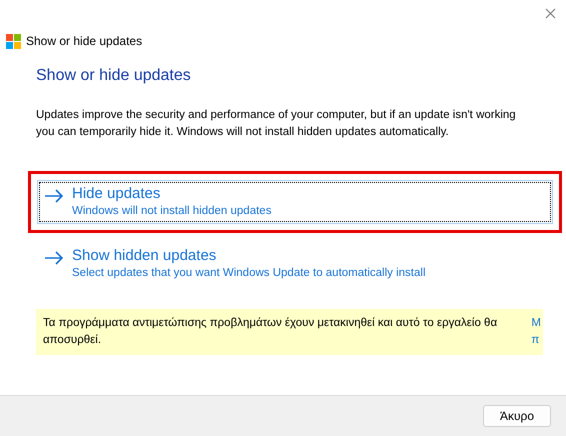 Image resolution: width=566 pixels, height=436 pixels. Describe the element at coordinates (276, 124) in the screenshot. I see `description-text: Updates improve the security and performance of your computer, but if an update isn't working you can temporarily hide it. Windows will not install hidden updates automatically.` at that location.